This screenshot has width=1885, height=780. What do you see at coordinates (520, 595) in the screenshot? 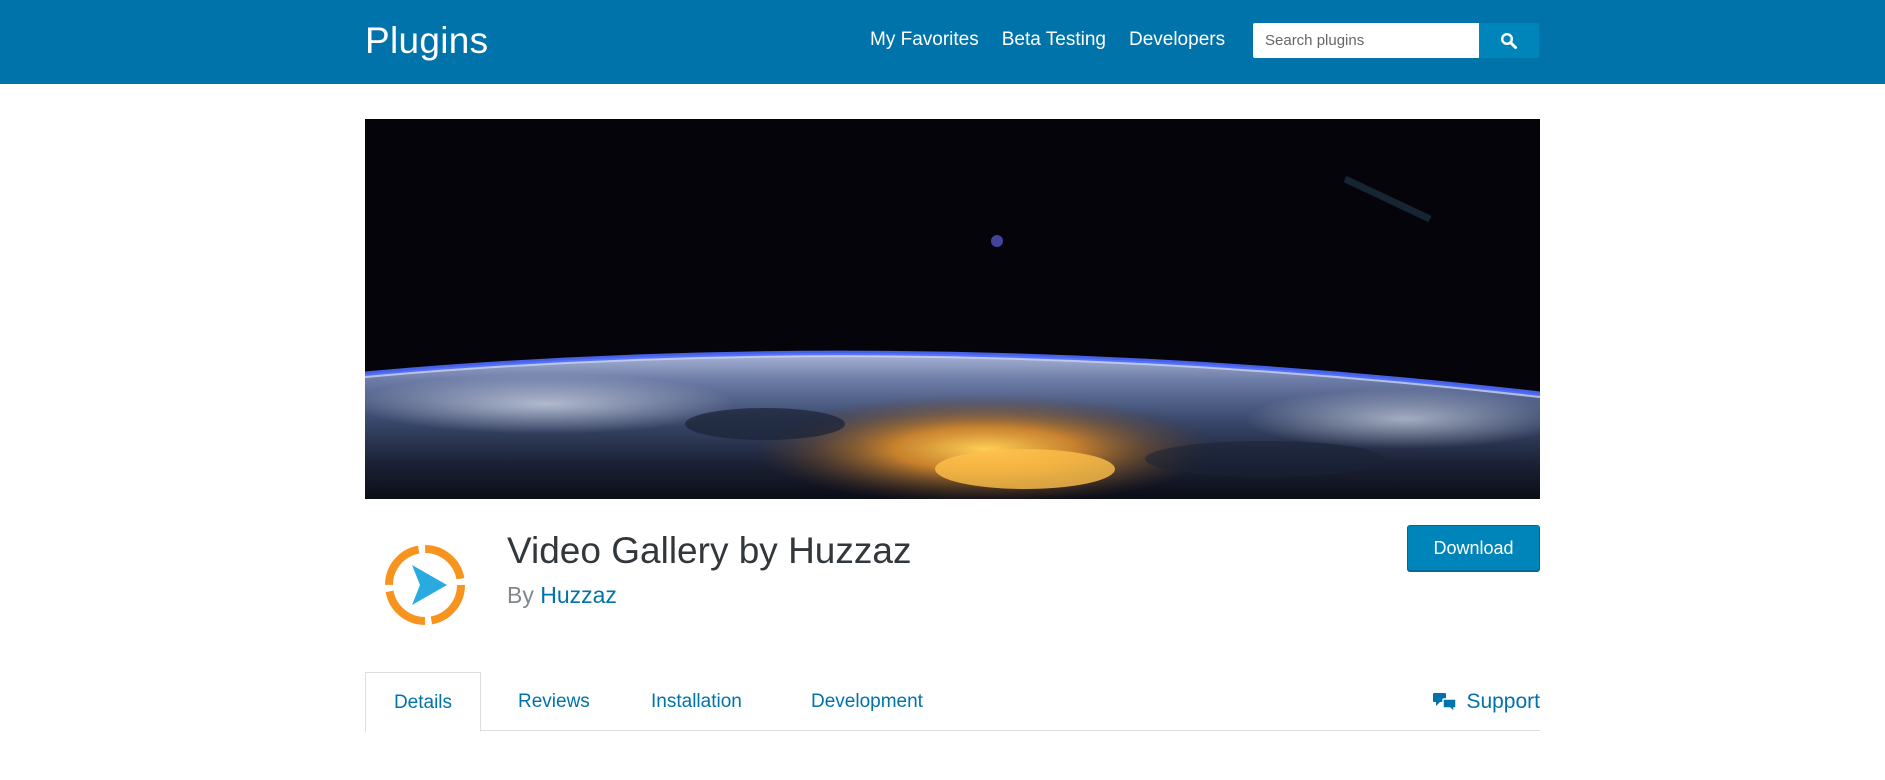
I see `author-prefix: By` at bounding box center [520, 595].